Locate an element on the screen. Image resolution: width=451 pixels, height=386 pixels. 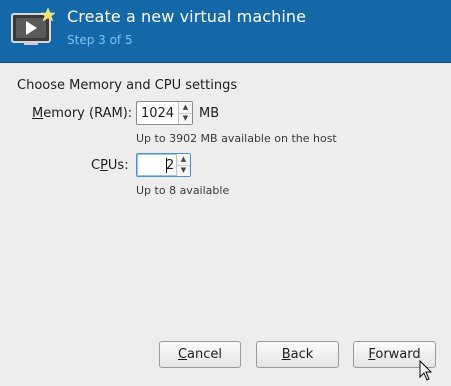
cpus-label: CPUs: is located at coordinates (110, 165).